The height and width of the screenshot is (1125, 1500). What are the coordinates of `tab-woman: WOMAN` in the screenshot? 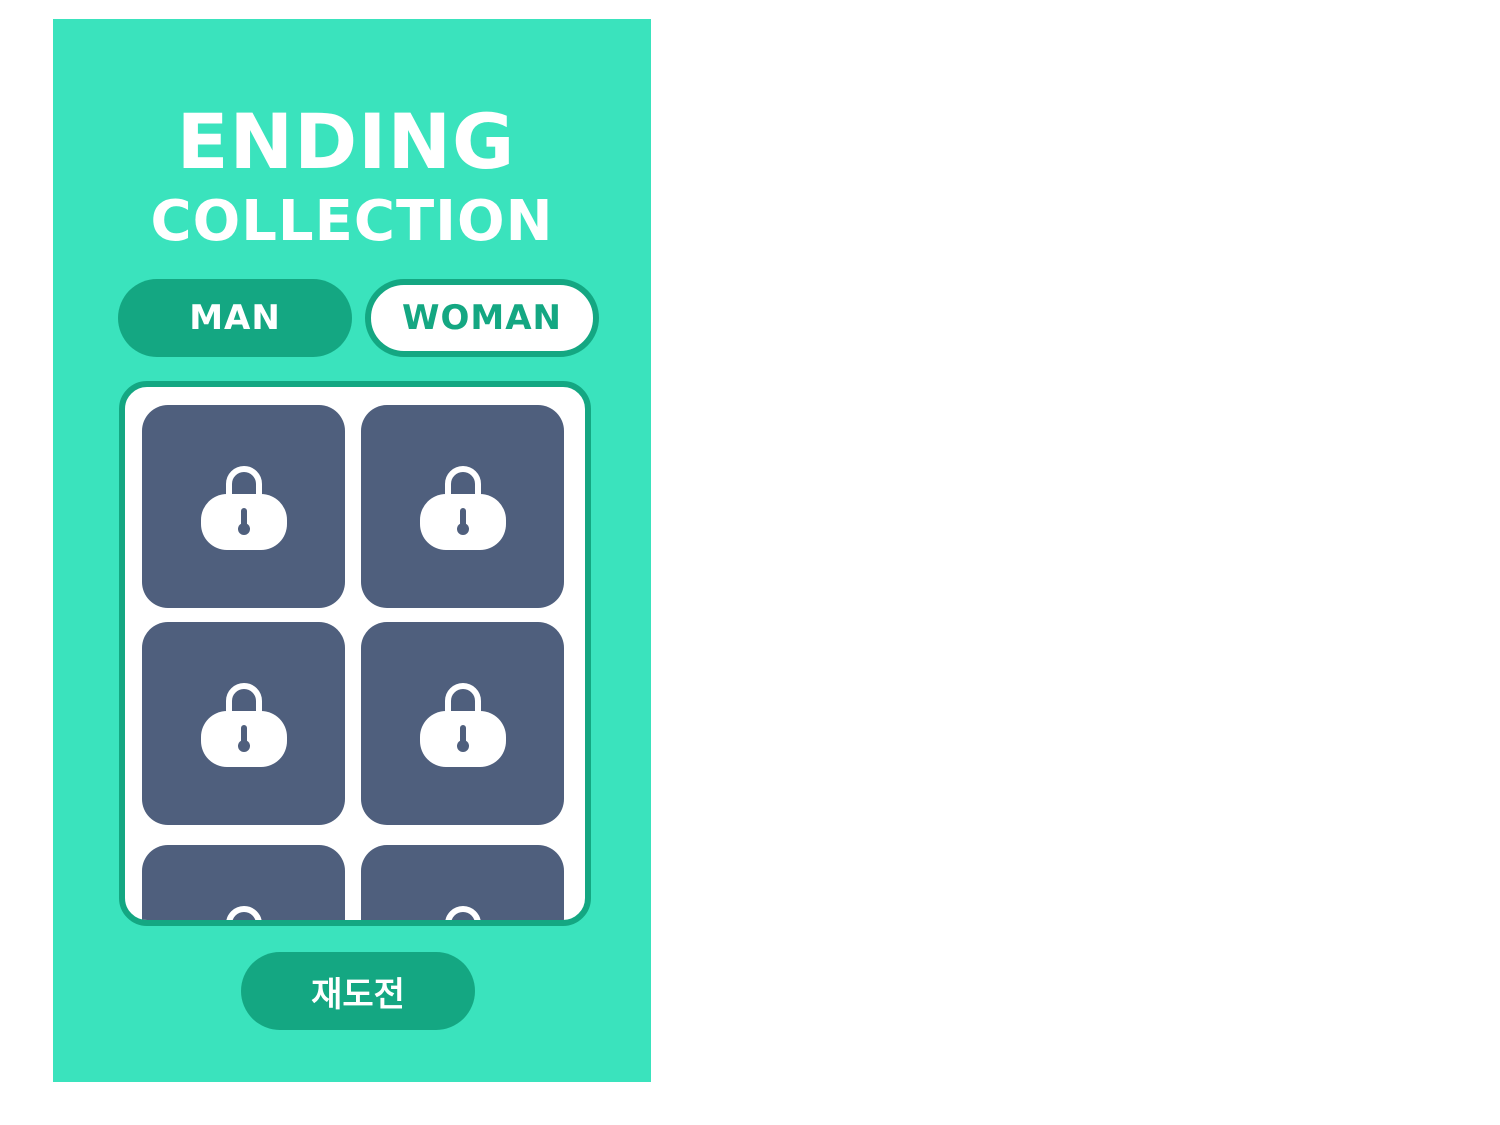 It's located at (482, 318).